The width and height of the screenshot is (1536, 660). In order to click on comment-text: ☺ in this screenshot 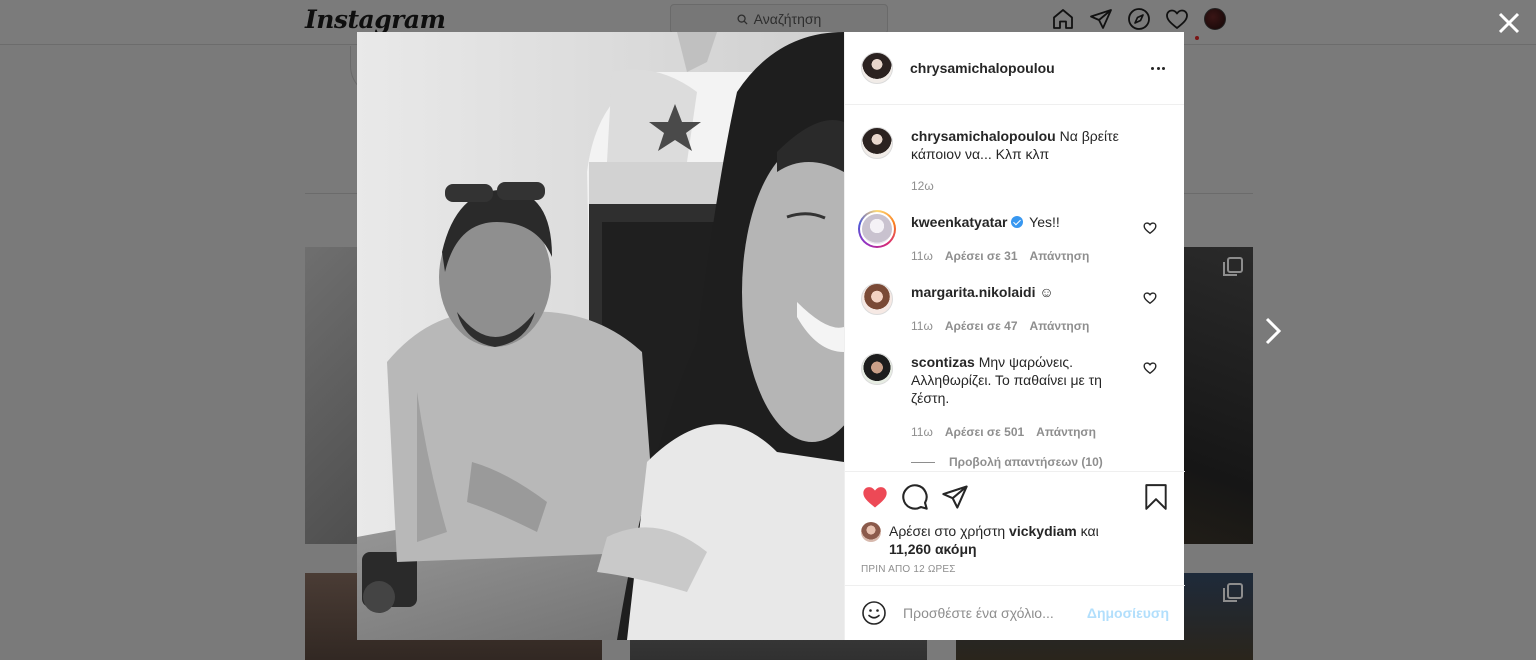, I will do `click(1046, 292)`.